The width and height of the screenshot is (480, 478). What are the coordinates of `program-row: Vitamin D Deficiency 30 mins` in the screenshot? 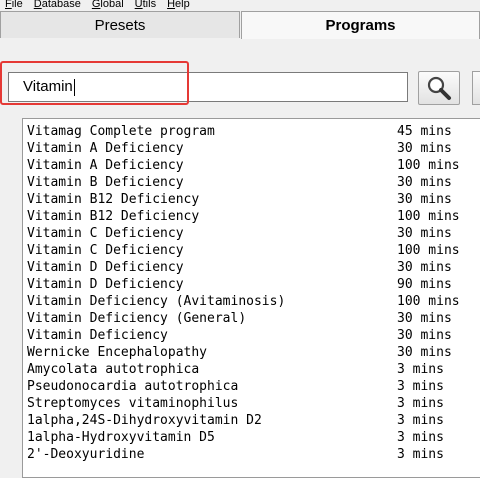 It's located at (253, 267).